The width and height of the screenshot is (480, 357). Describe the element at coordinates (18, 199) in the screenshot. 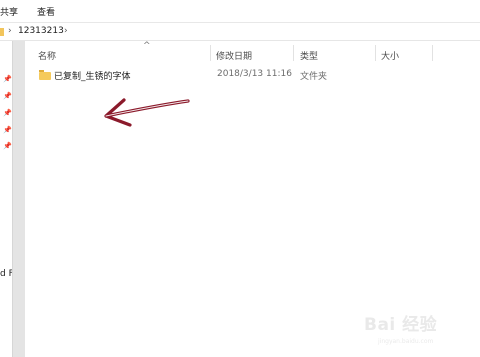

I see `pane-splitter` at that location.